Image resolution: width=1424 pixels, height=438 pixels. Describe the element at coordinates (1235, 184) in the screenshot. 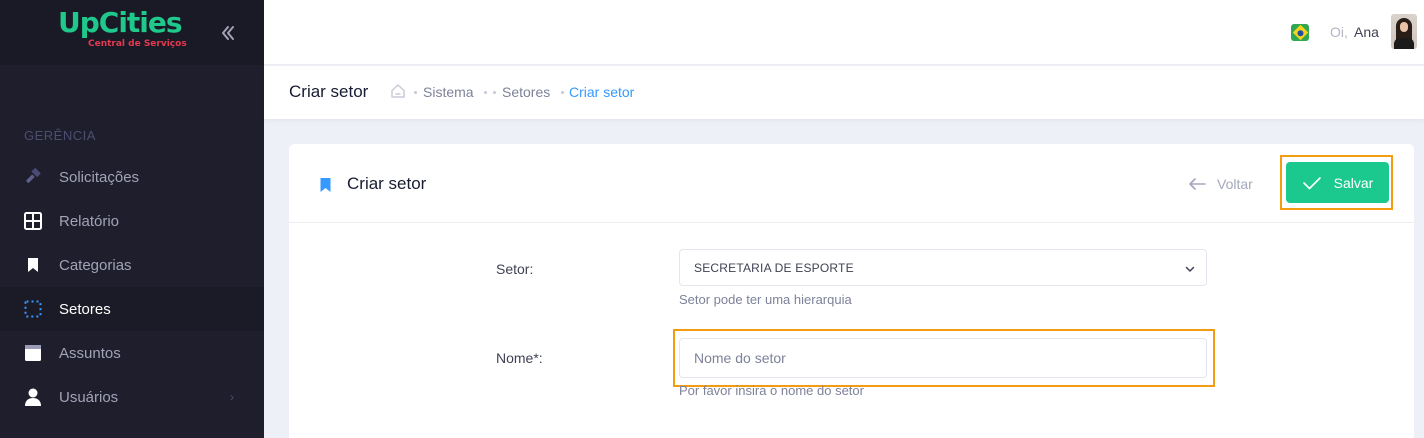

I see `back-button-label: Voltar` at that location.